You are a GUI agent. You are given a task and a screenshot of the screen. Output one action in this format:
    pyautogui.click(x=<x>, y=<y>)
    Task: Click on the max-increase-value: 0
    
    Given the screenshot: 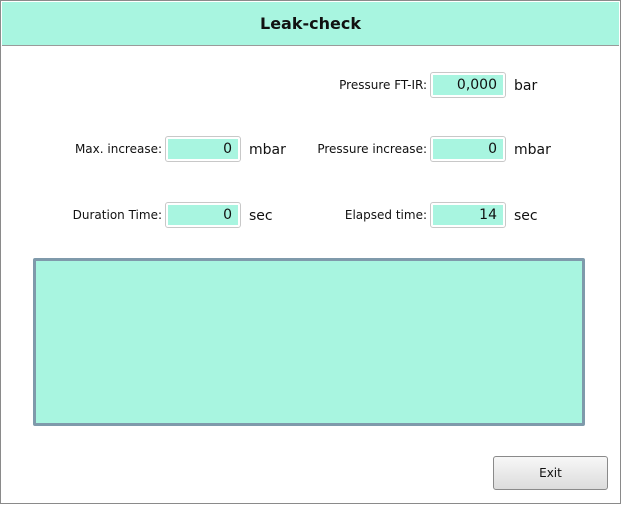 What is the action you would take?
    pyautogui.click(x=203, y=149)
    